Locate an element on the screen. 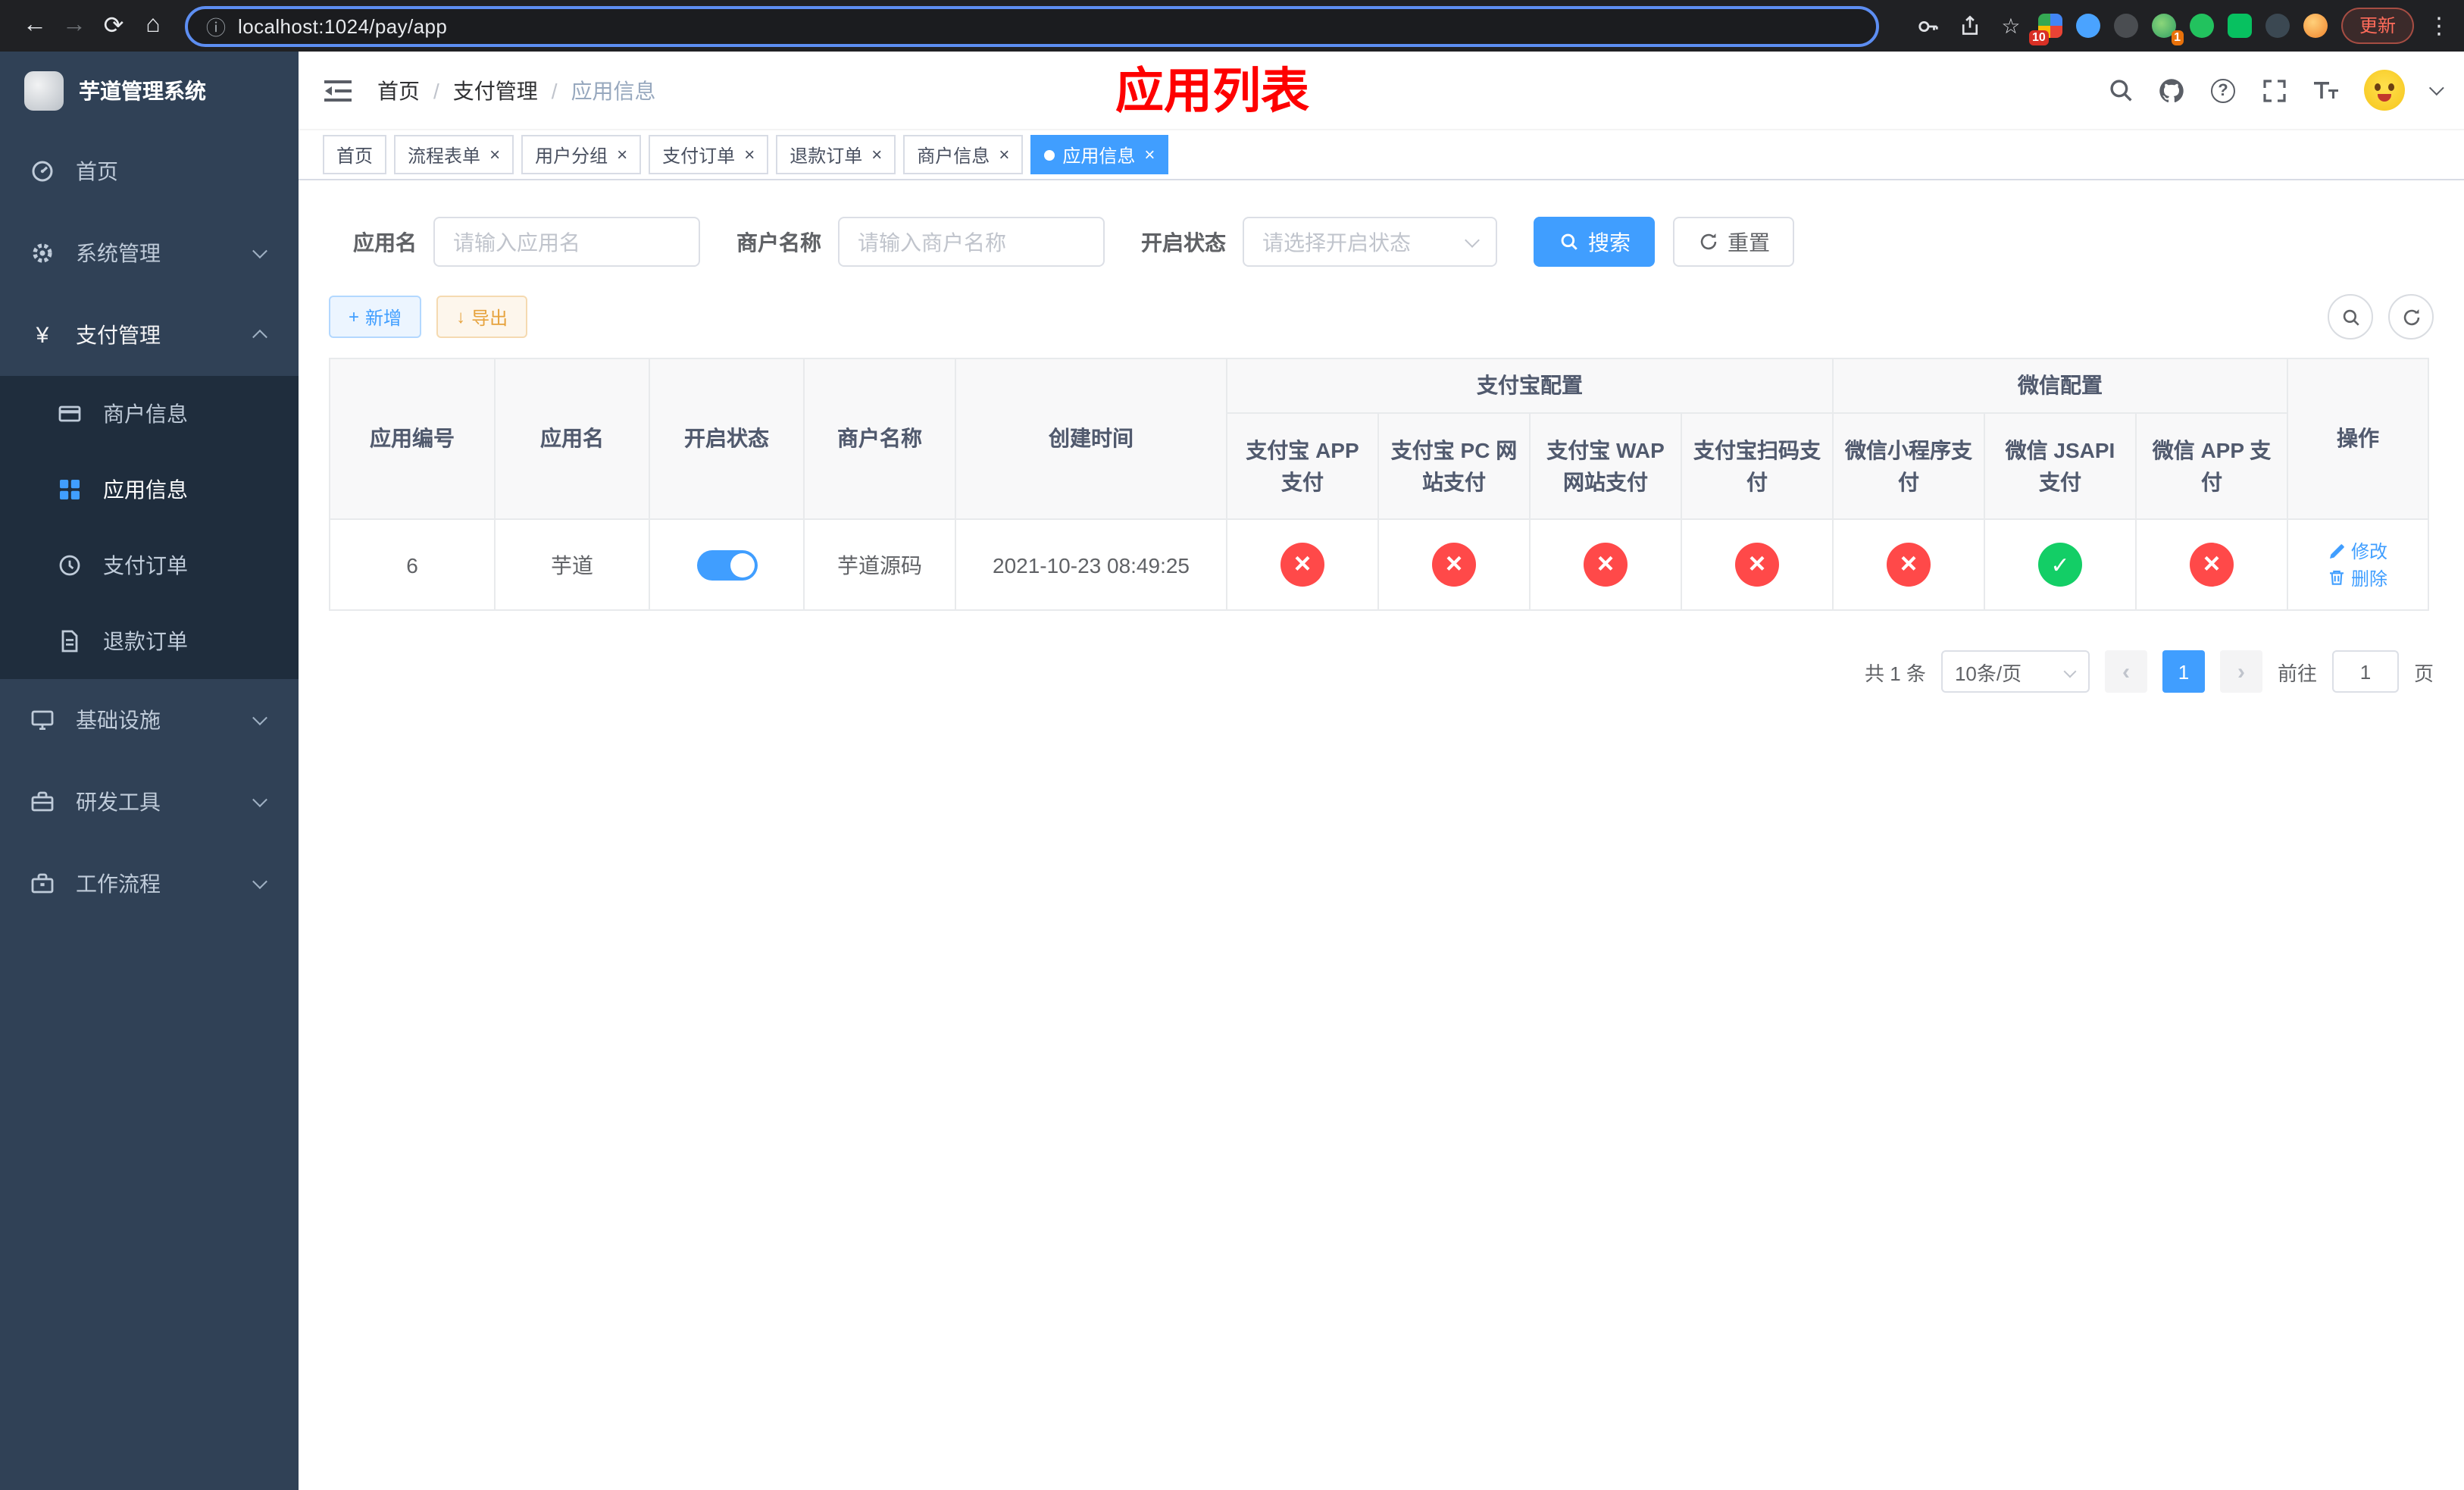 The image size is (2464, 1490). sidebar-item-workflow: 工作流程 is located at coordinates (149, 884).